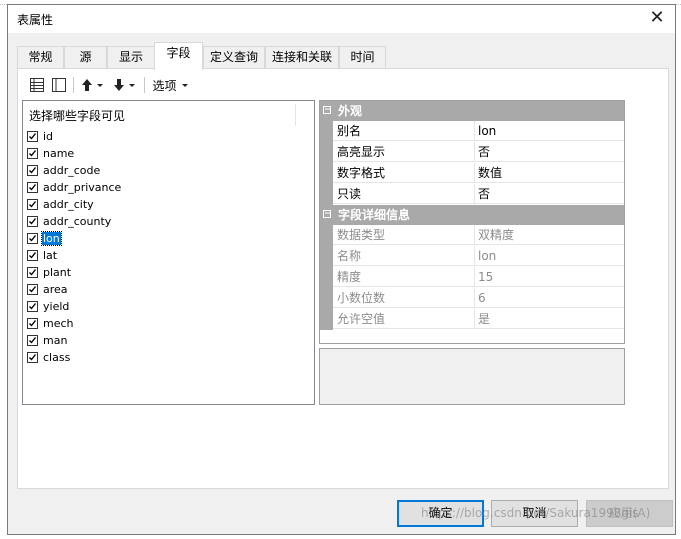  Describe the element at coordinates (549, 298) in the screenshot. I see `property-value: 6` at that location.